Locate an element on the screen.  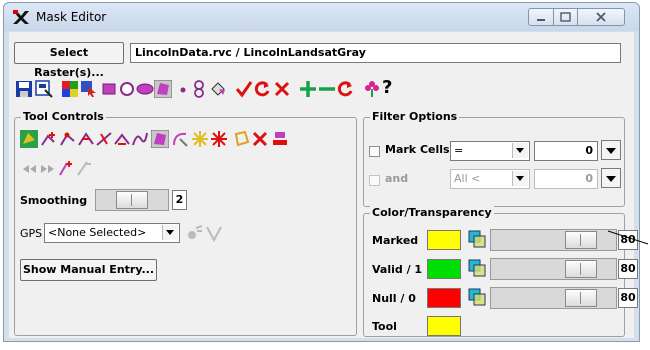
filter-options-group: Filter Options is located at coordinates (494, 158).